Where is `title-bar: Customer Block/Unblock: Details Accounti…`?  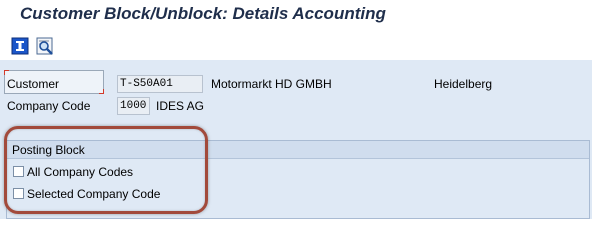 title-bar: Customer Block/Unblock: Details Accounti… is located at coordinates (296, 16).